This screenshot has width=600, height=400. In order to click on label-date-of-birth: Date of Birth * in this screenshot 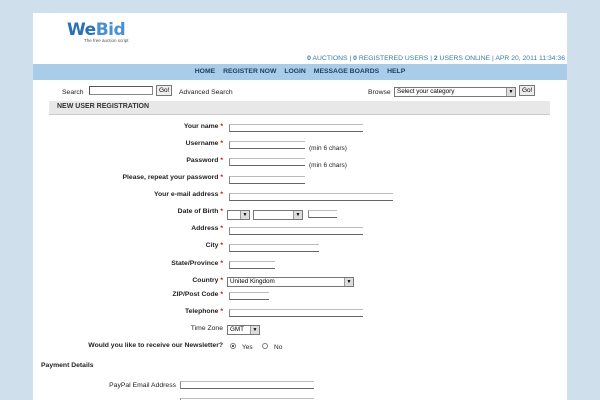, I will do `click(200, 211)`.